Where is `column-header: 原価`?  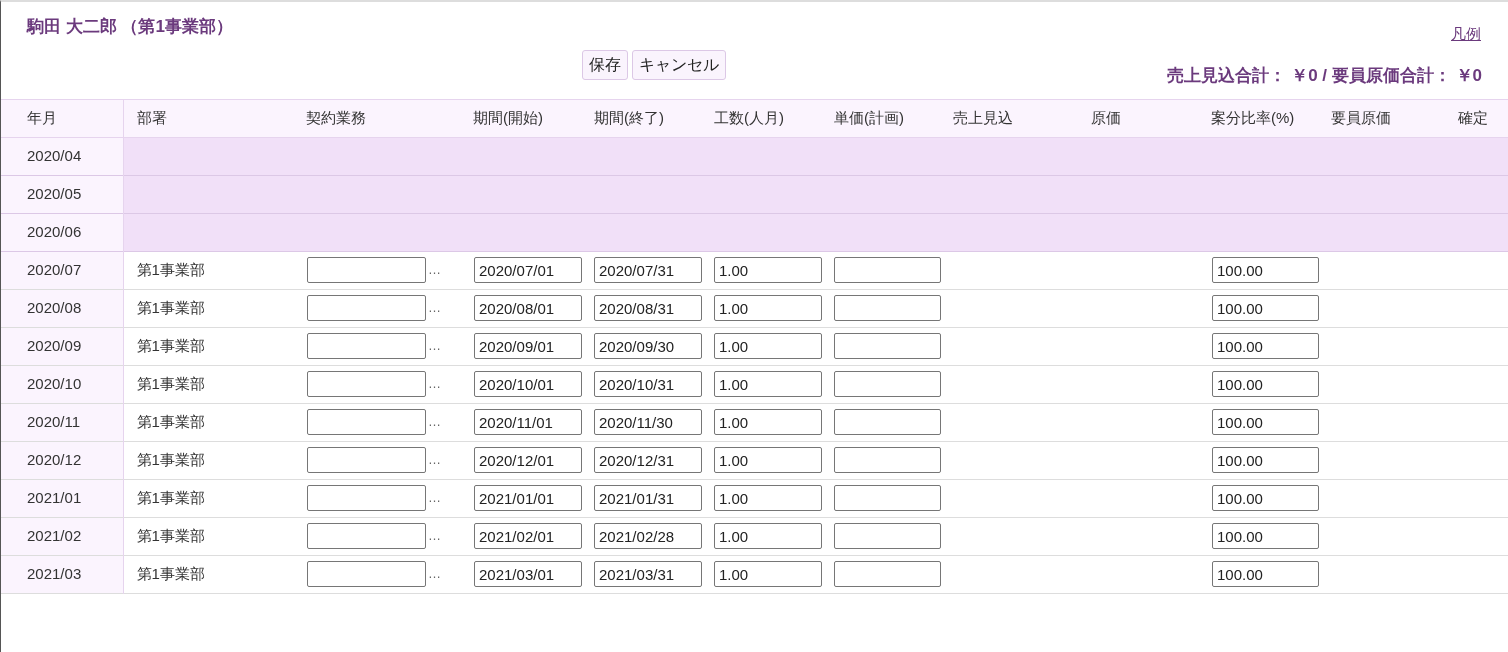 column-header: 原価 is located at coordinates (1139, 118).